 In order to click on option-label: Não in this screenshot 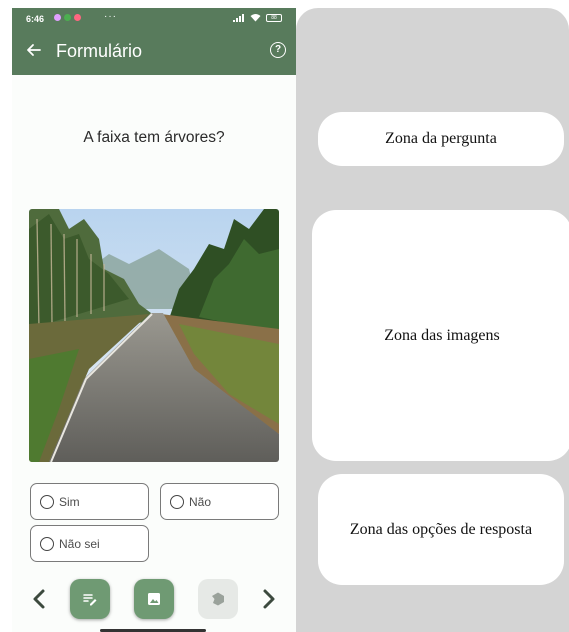, I will do `click(200, 501)`.